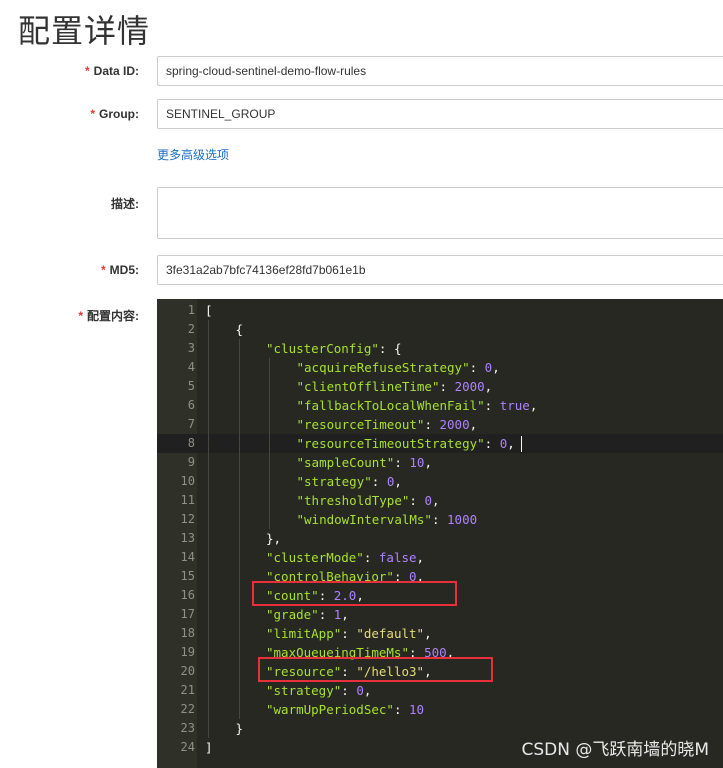  Describe the element at coordinates (390, 348) in the screenshot. I see `json-punctuation: : {` at that location.